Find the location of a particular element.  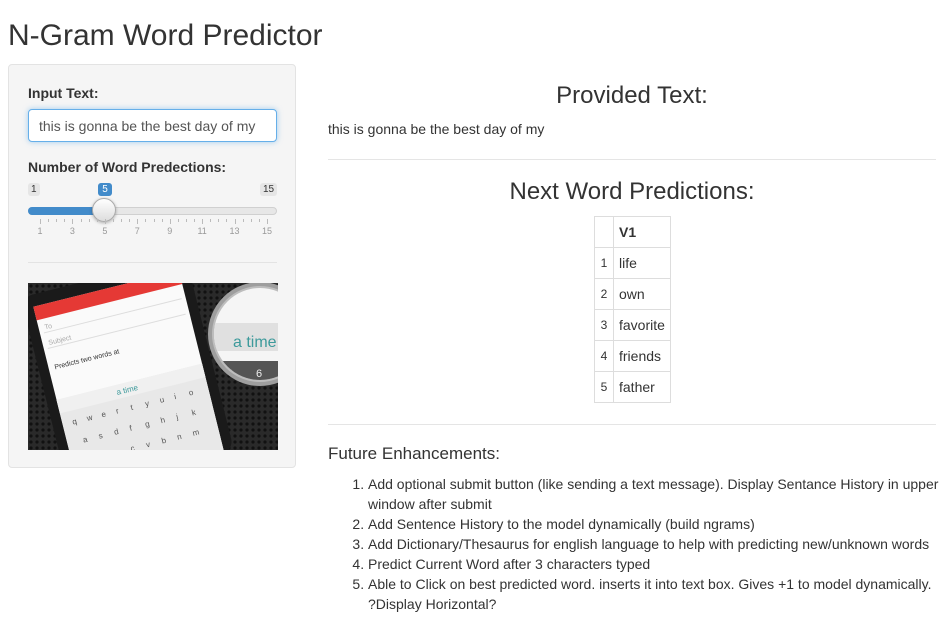

input-text-field is located at coordinates (152, 125).